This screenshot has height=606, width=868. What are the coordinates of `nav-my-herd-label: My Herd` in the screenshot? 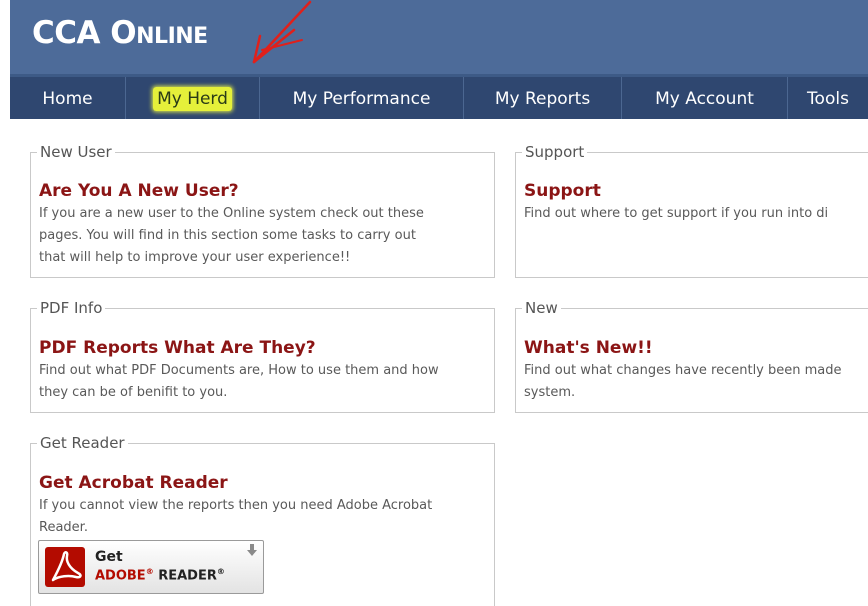 It's located at (192, 99).